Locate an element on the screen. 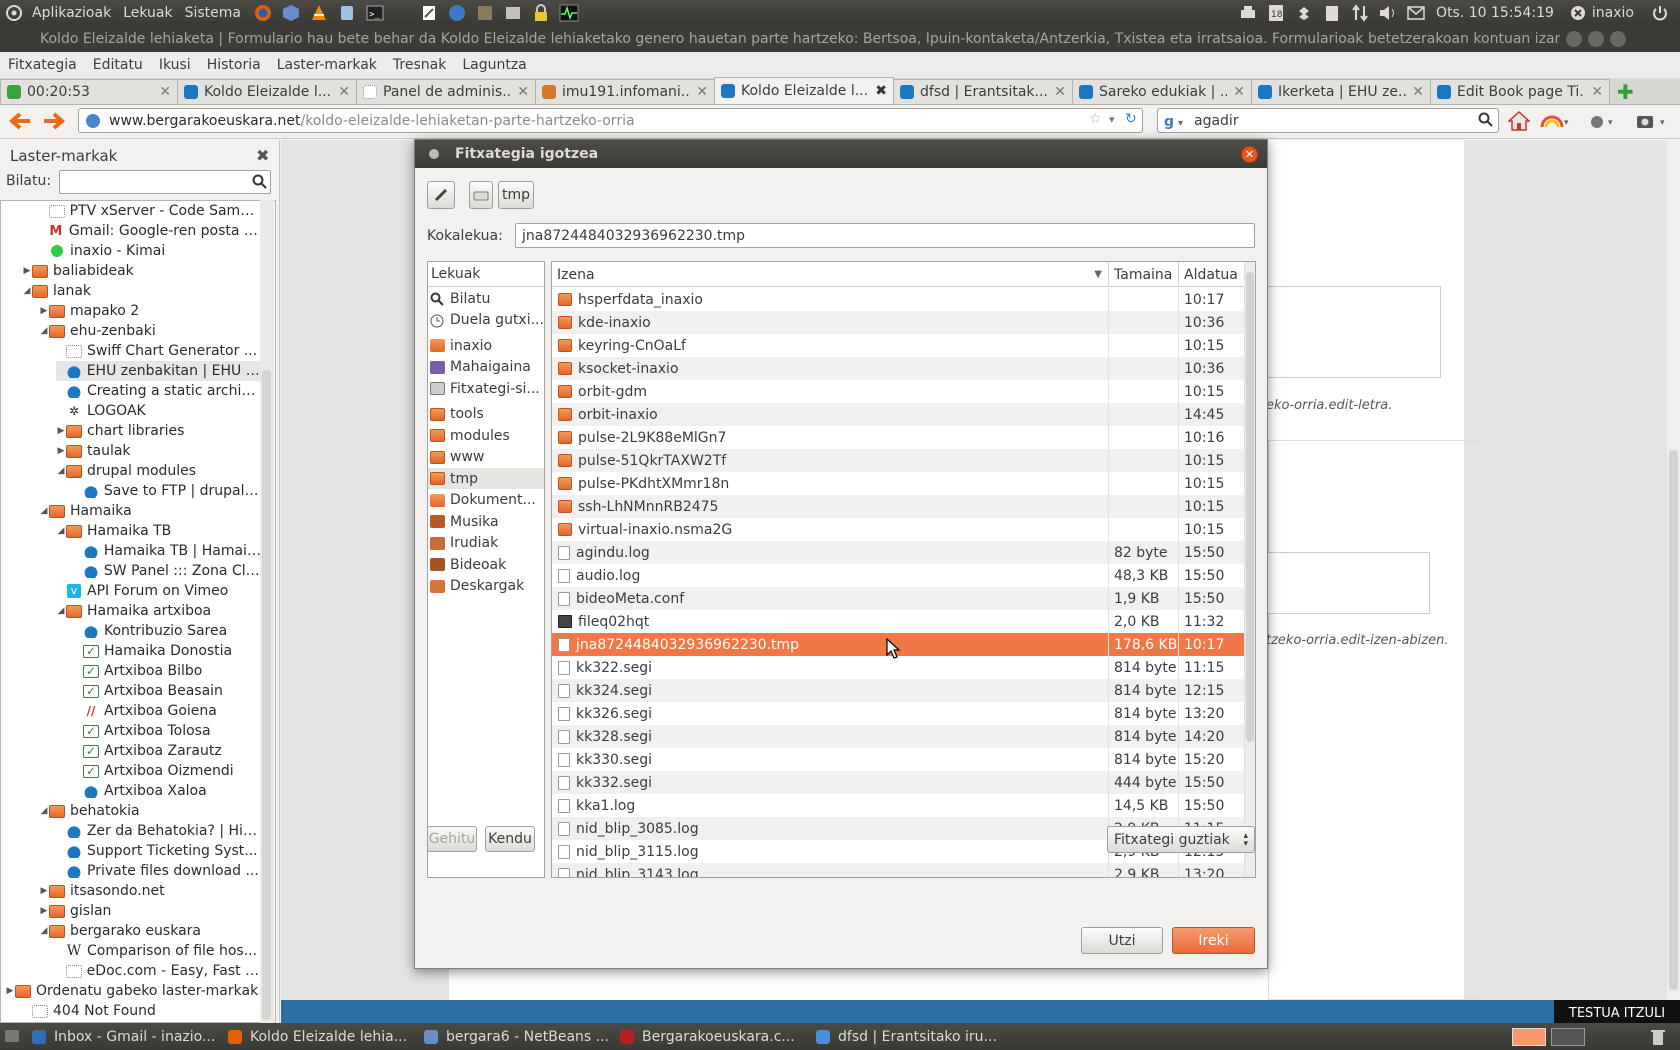  menu-file: Fitxategia is located at coordinates (42, 65).